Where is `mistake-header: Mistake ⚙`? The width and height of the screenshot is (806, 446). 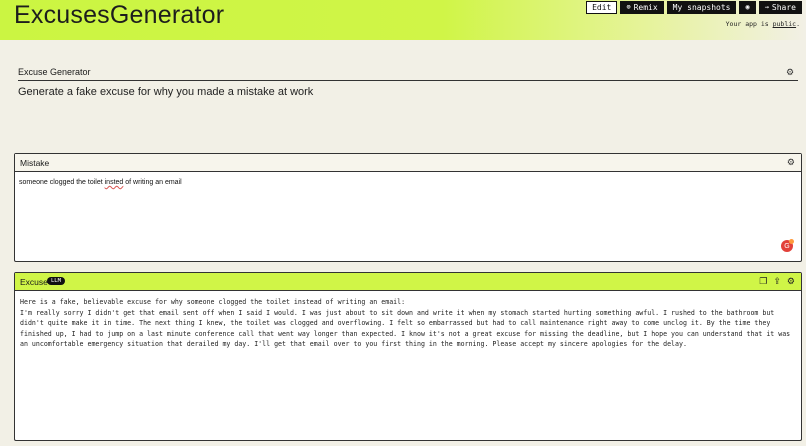 mistake-header: Mistake ⚙ is located at coordinates (408, 163).